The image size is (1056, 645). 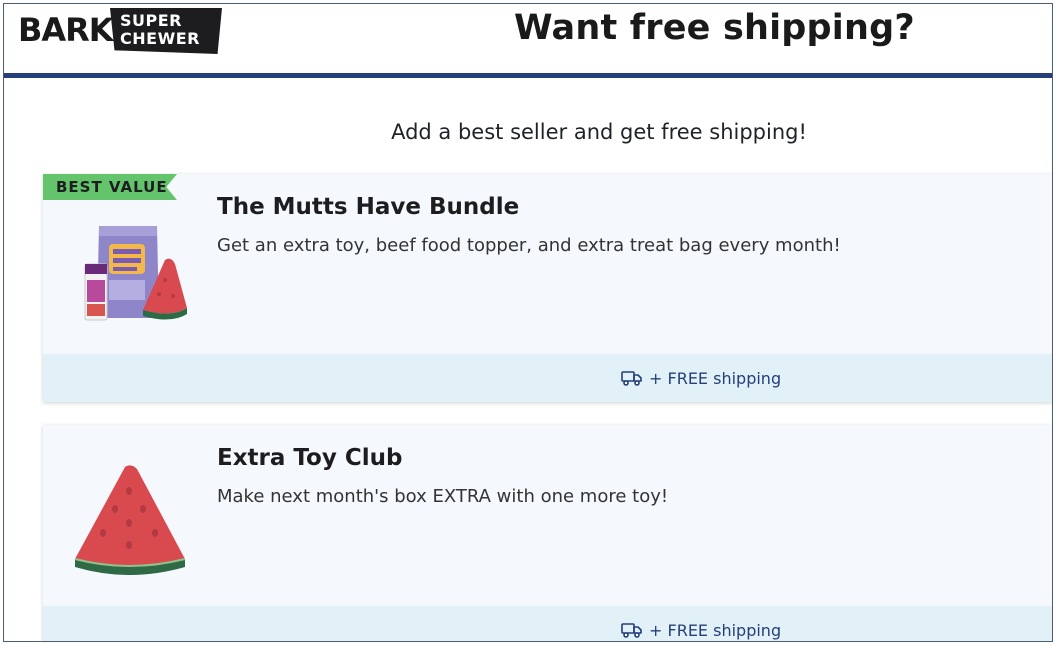 I want to click on bark-super-chewer-logo: BARK SUPER CHEWER, so click(x=120, y=30).